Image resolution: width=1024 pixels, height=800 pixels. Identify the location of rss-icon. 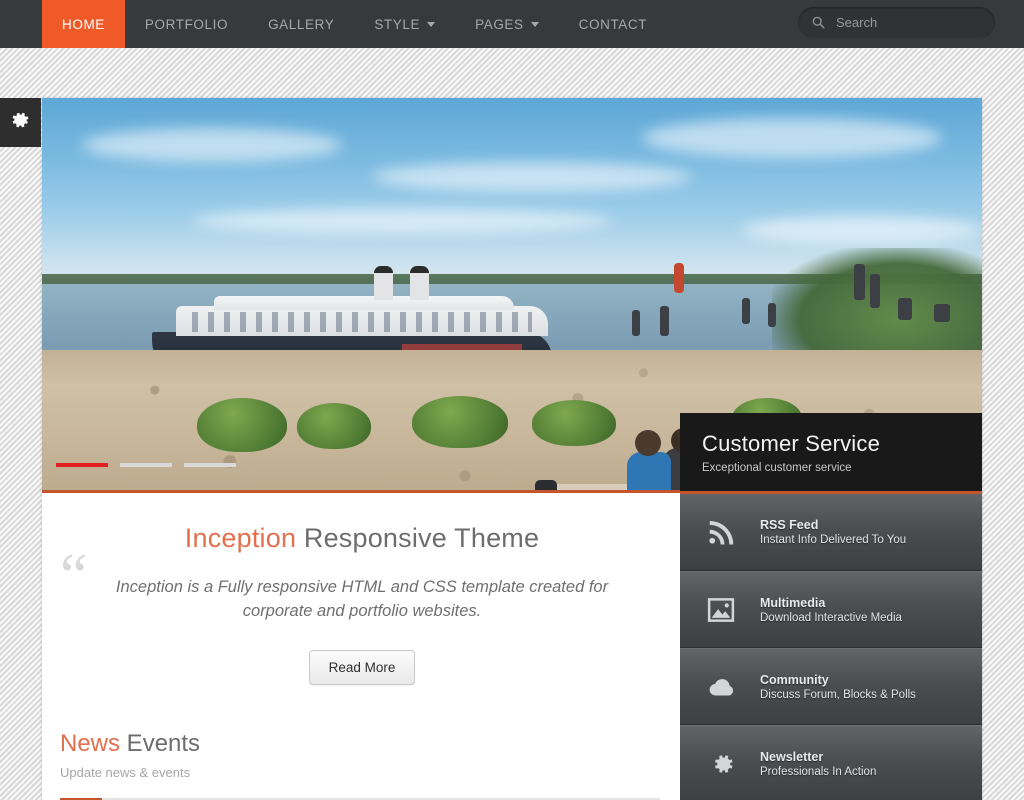
(721, 532).